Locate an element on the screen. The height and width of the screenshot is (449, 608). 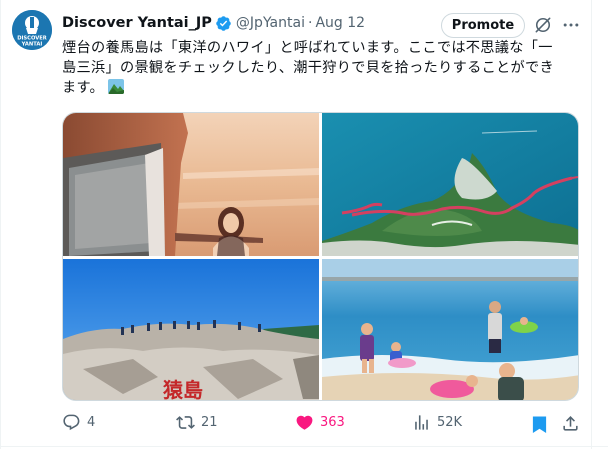
like-count: 363 is located at coordinates (332, 422).